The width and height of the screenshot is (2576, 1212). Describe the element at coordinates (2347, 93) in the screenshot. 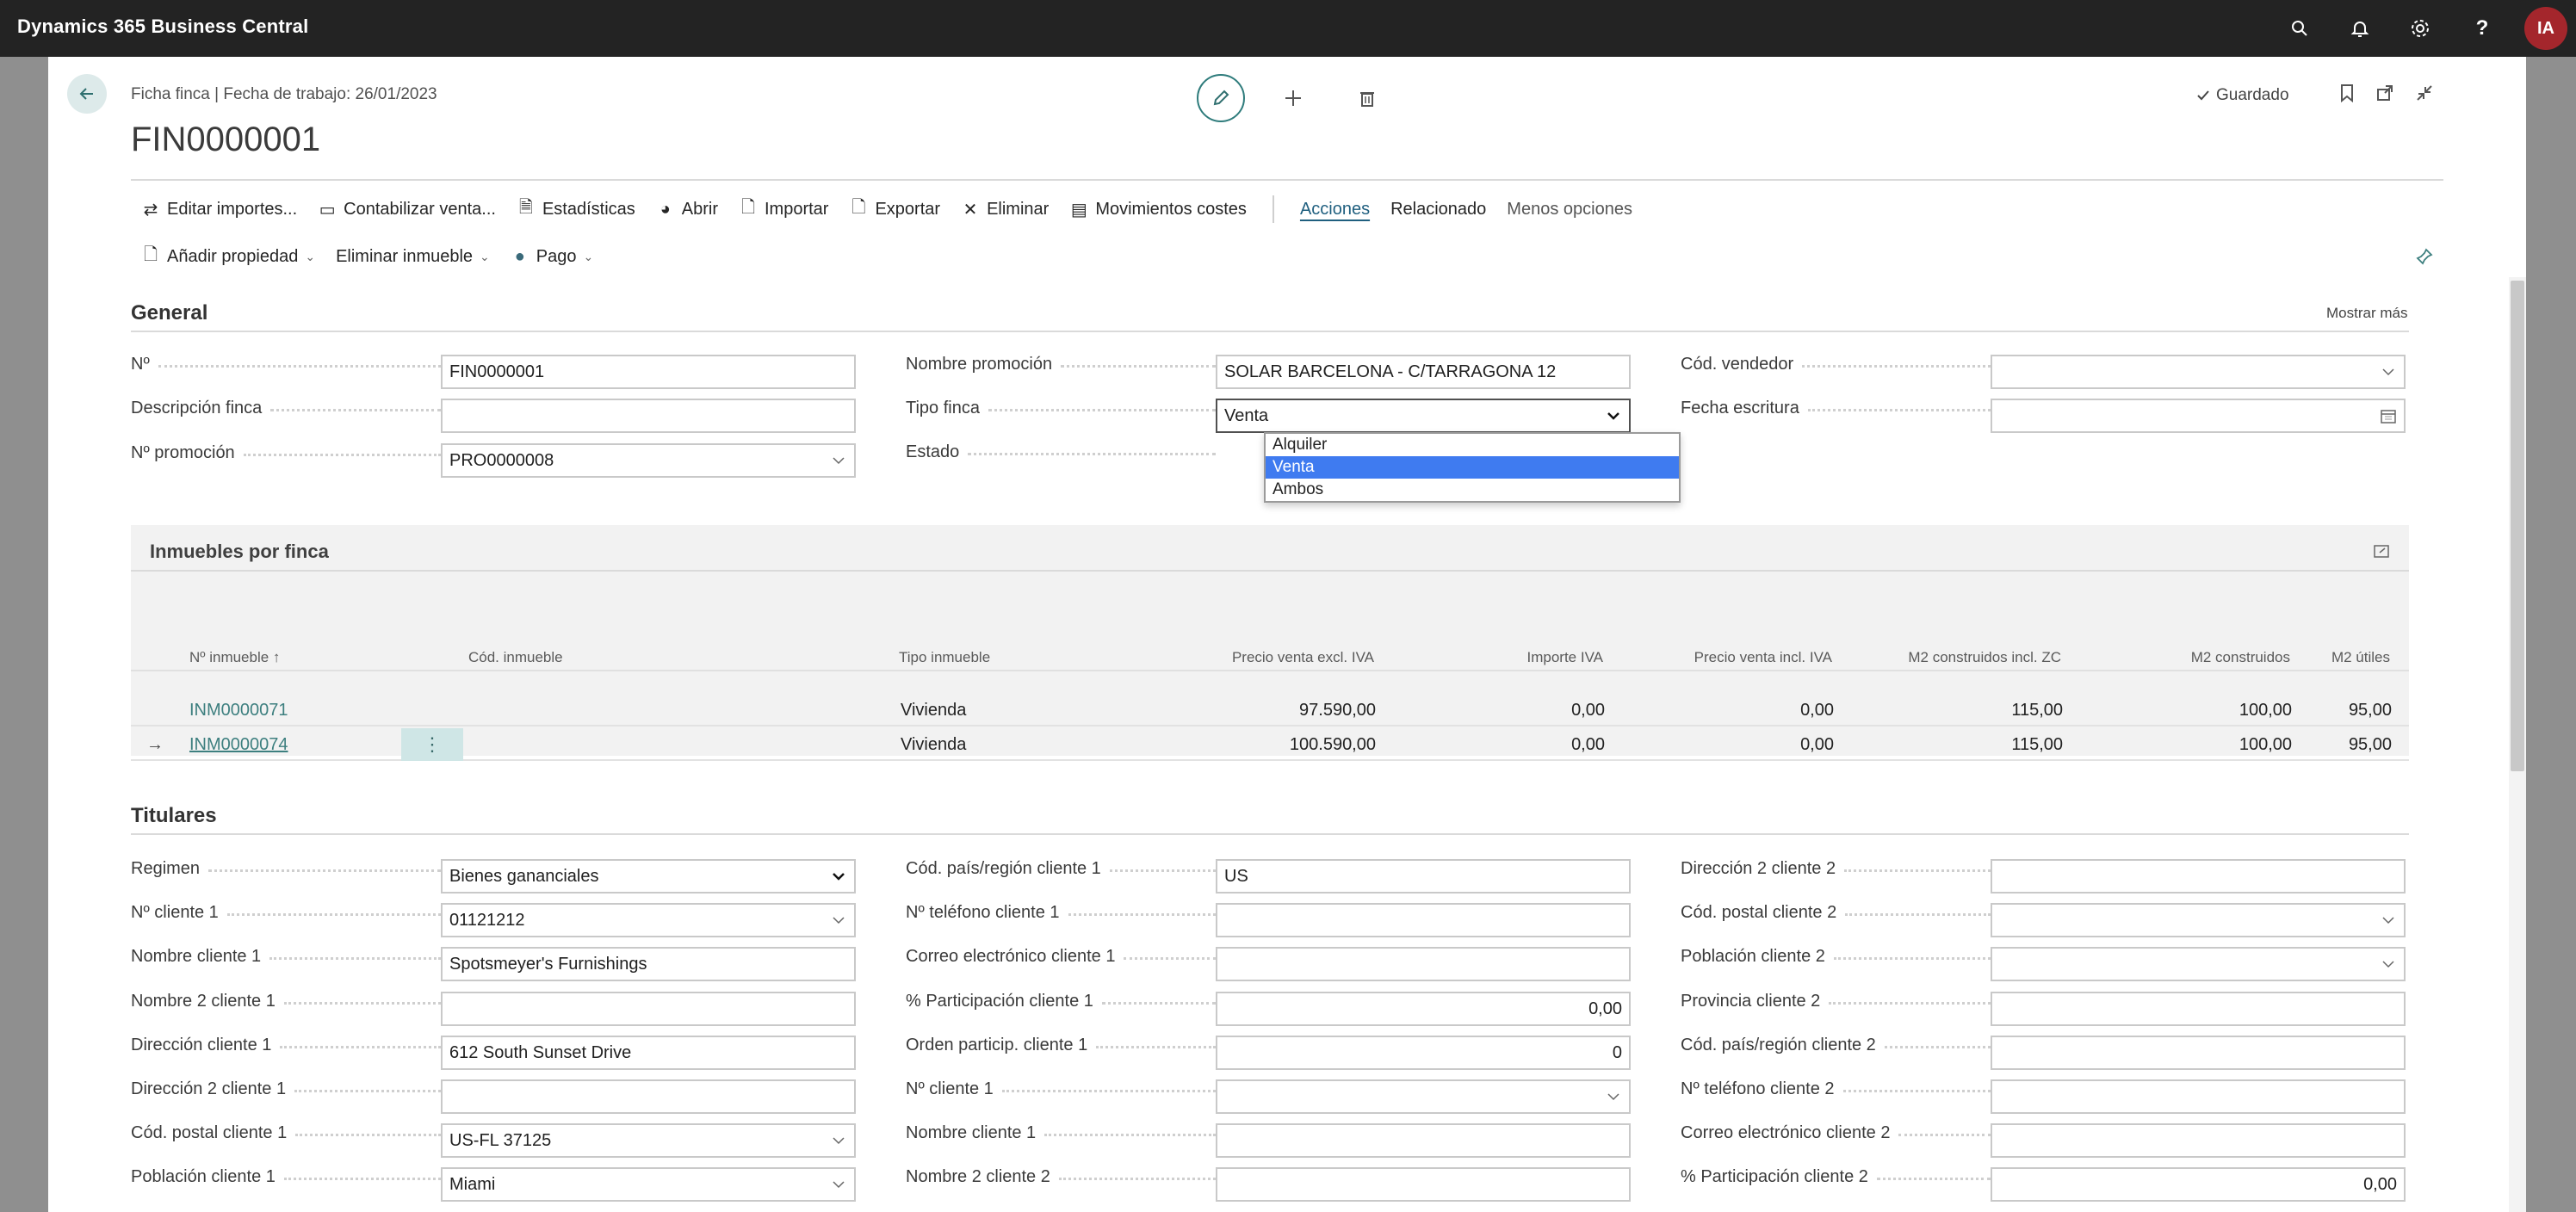

I see `bookmark-icon` at that location.